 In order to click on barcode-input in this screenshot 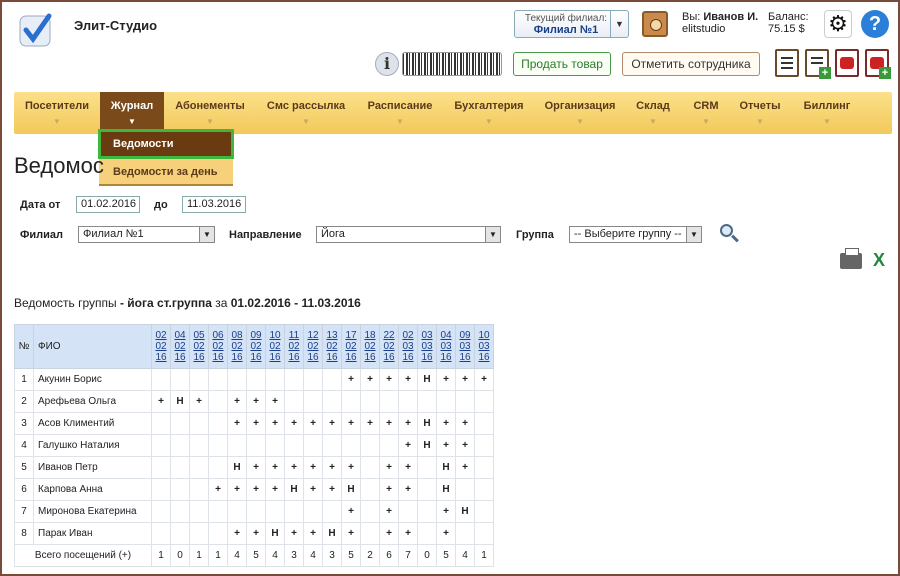, I will do `click(452, 64)`.